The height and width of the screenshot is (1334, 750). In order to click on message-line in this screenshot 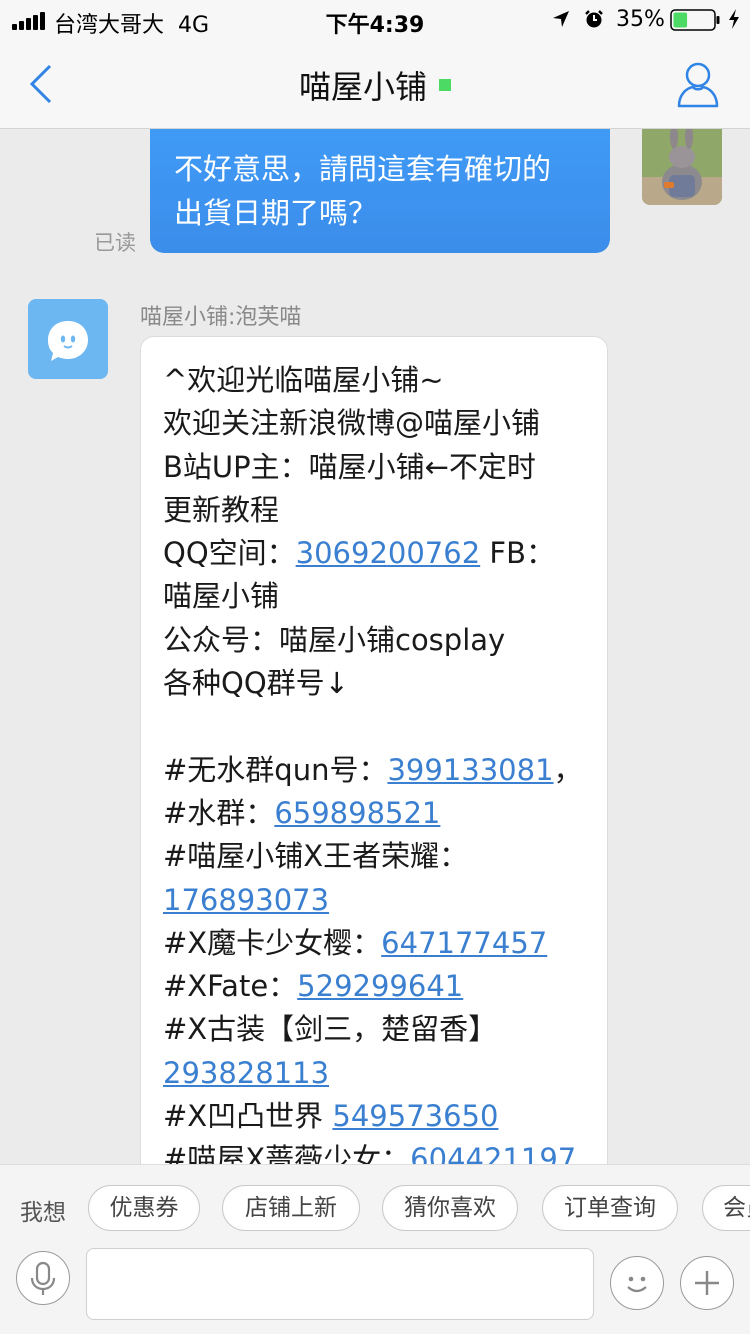, I will do `click(374, 726)`.